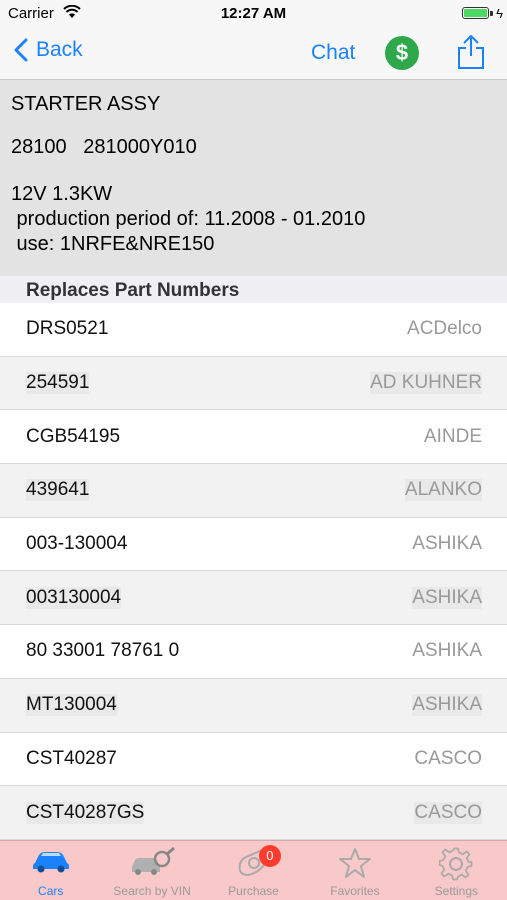 This screenshot has height=900, width=507. What do you see at coordinates (73, 436) in the screenshot?
I see `part-number: CGB54195` at bounding box center [73, 436].